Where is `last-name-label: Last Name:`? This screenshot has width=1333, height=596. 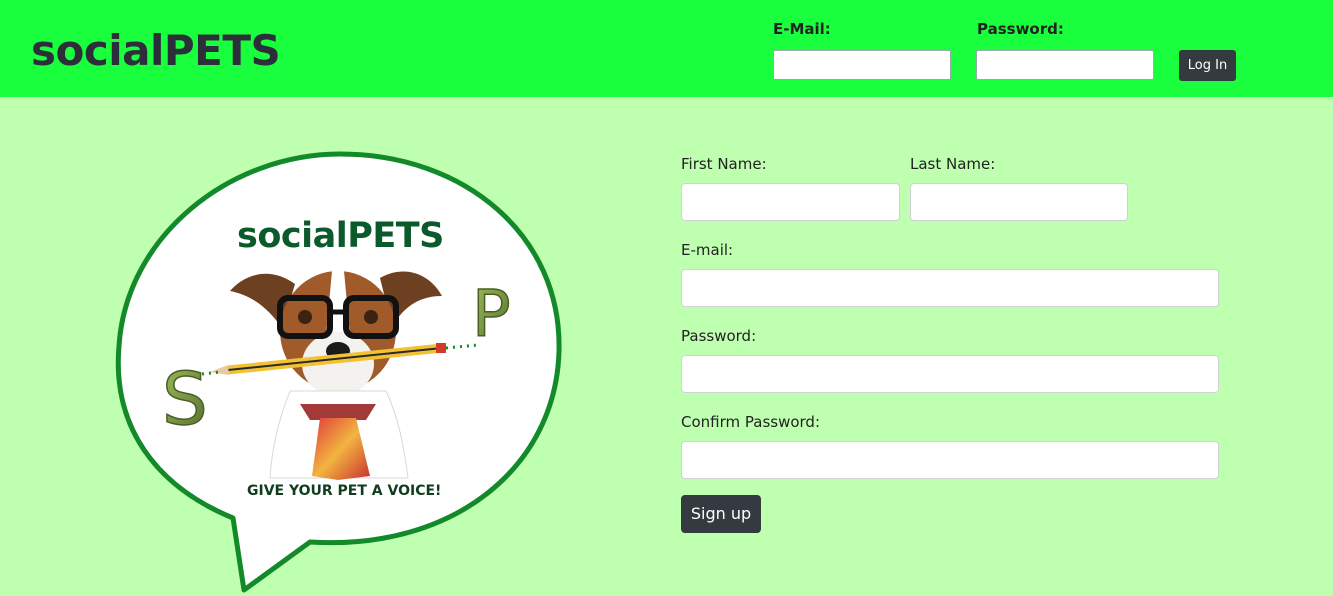 last-name-label: Last Name: is located at coordinates (953, 164).